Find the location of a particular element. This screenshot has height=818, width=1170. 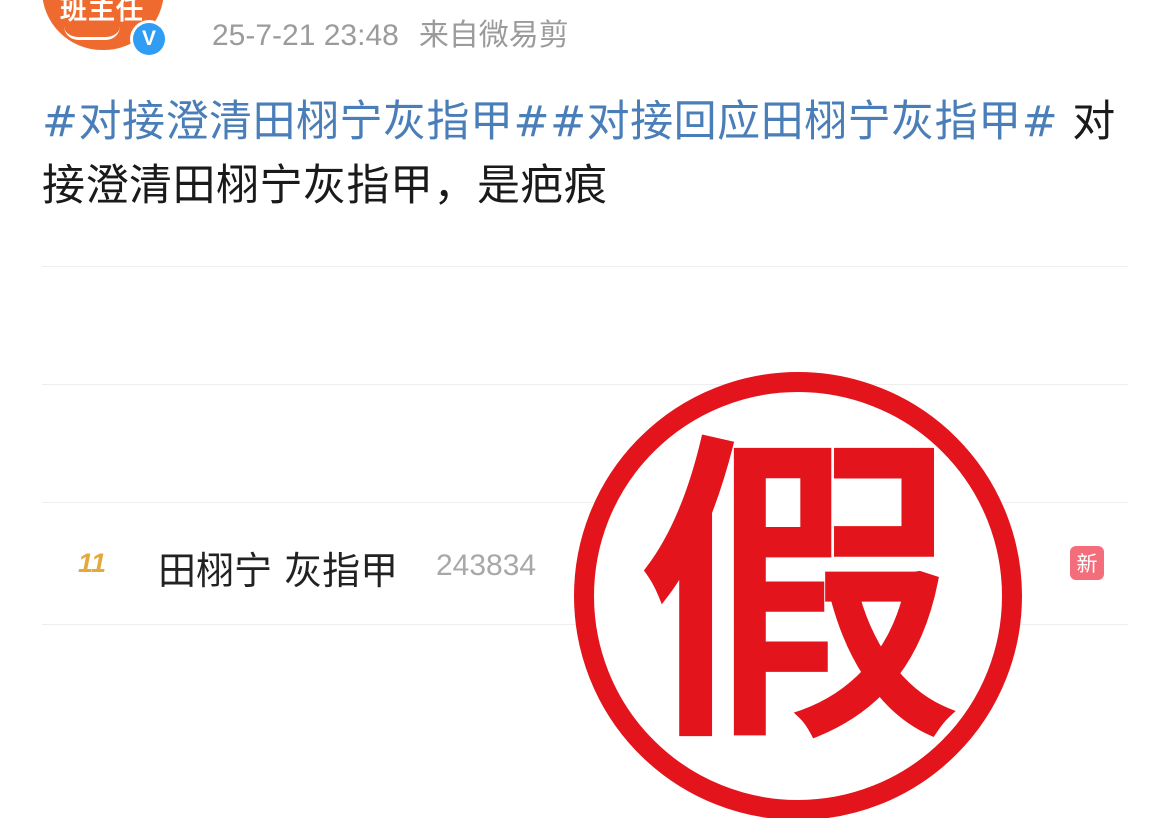

avatar-logo-text: 班主任 is located at coordinates (102, 13).